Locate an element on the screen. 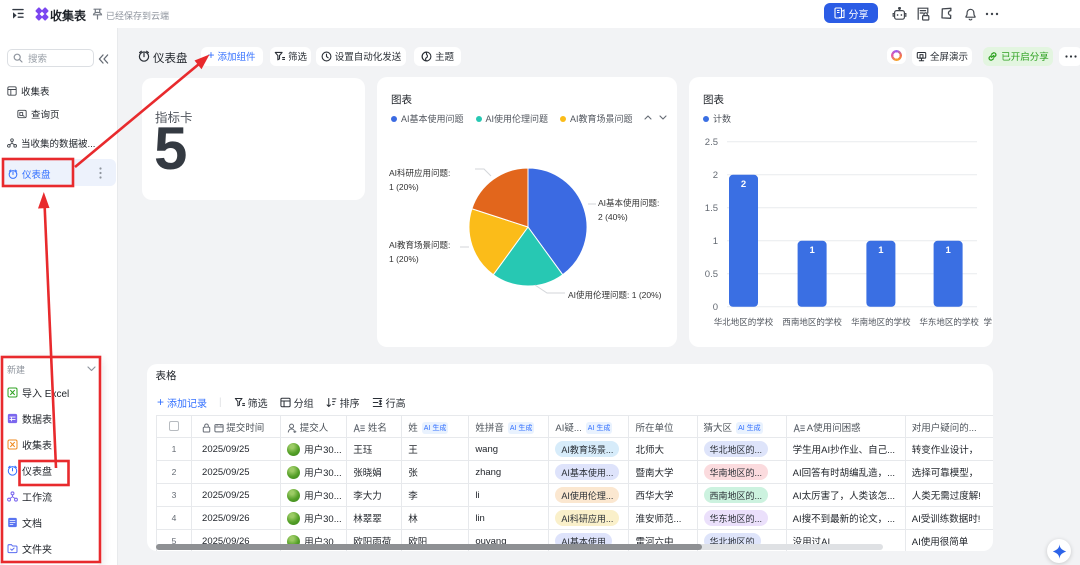  svg-text: 0 is located at coordinates (715, 307).